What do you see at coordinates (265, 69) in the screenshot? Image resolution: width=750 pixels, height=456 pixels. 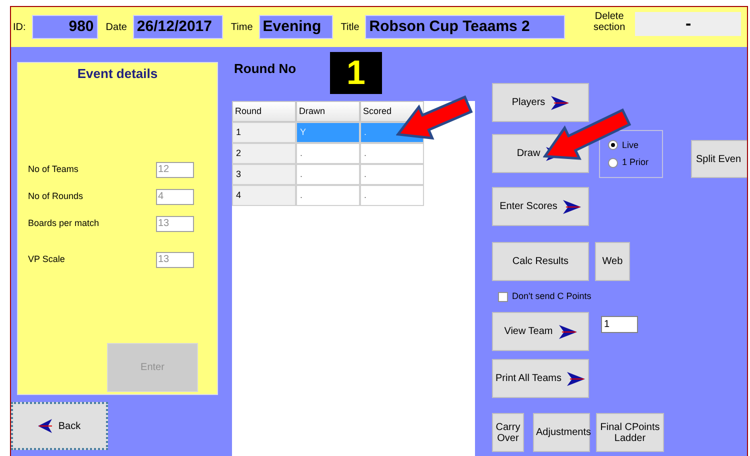 I see `round-no-label: Round No` at bounding box center [265, 69].